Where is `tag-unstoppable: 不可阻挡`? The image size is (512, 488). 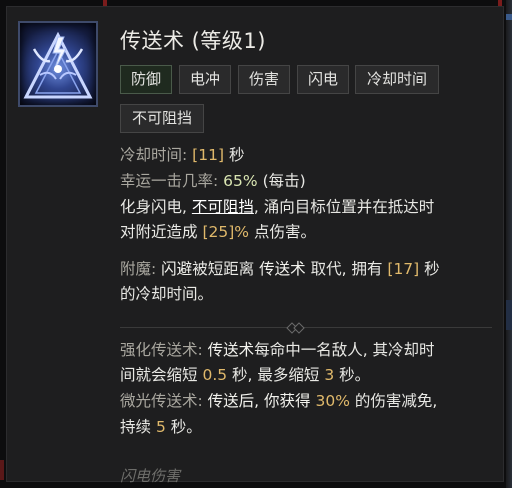 tag-unstoppable: 不可阻挡 is located at coordinates (162, 118).